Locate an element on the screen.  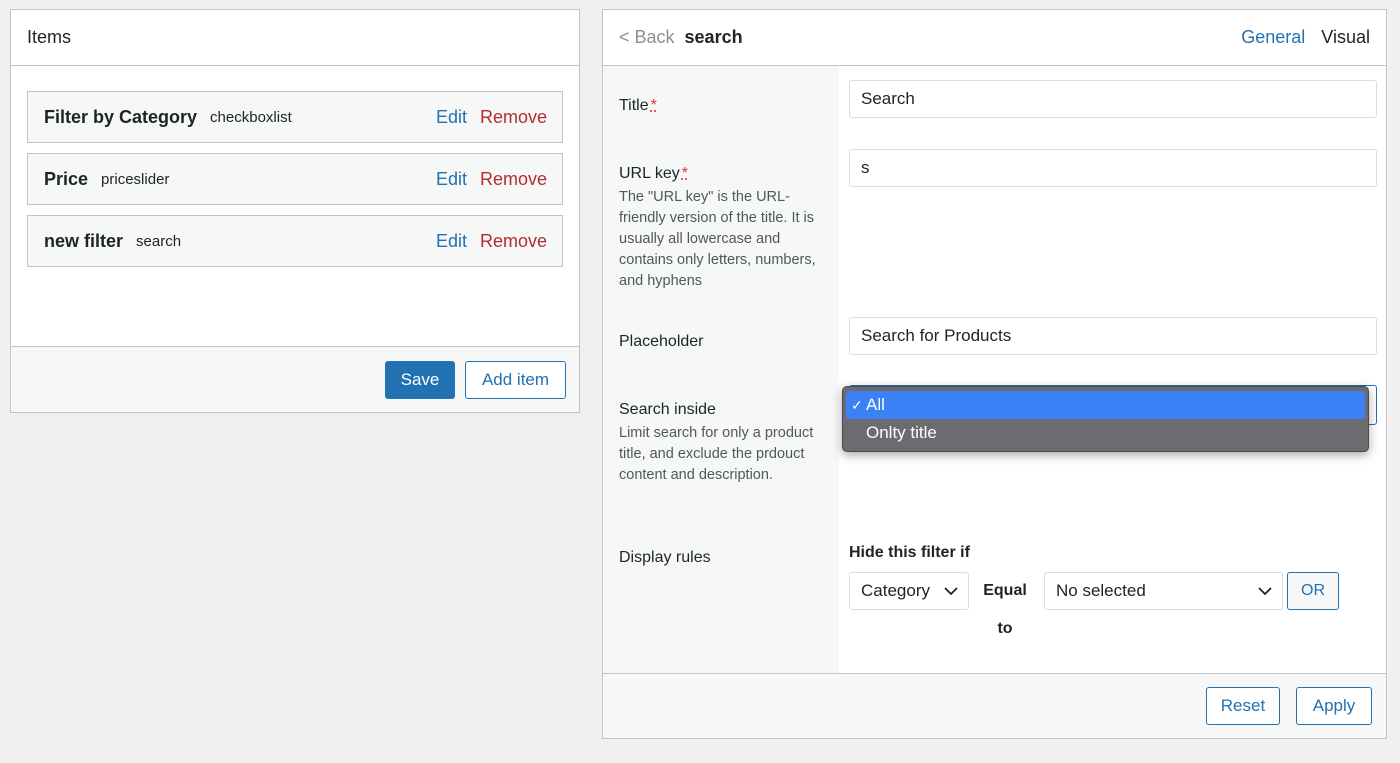
editor-title: search is located at coordinates (713, 37).